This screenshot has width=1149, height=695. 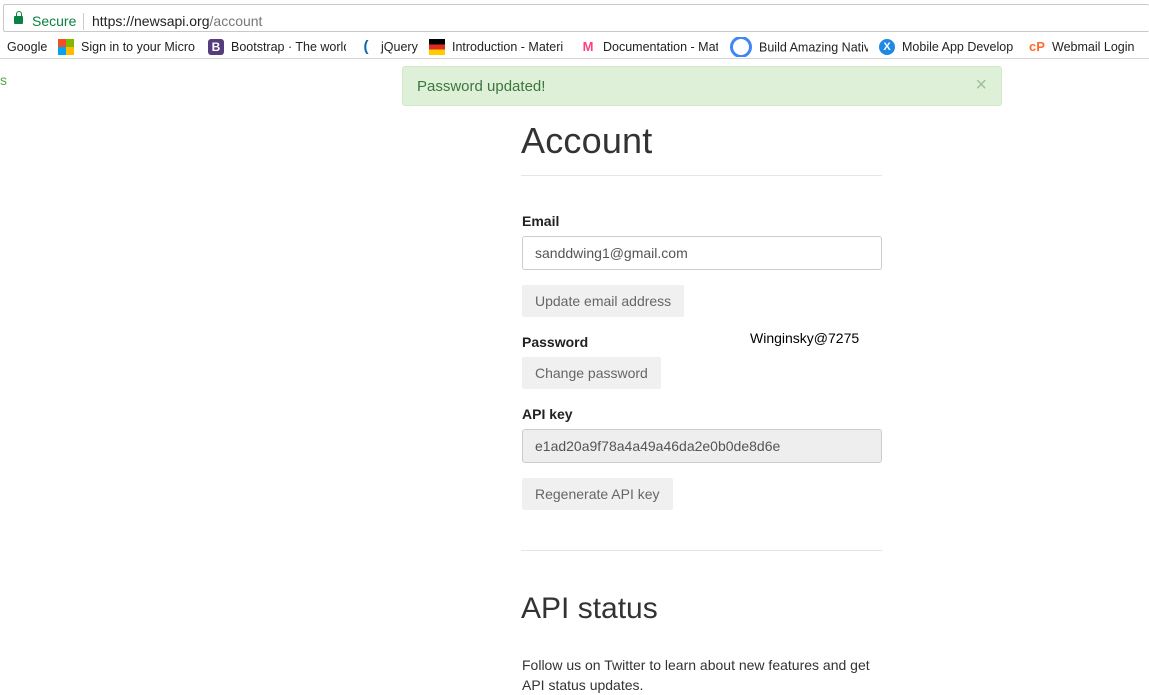 I want to click on regenerate-api-key-button: Regenerate API key, so click(x=597, y=494).